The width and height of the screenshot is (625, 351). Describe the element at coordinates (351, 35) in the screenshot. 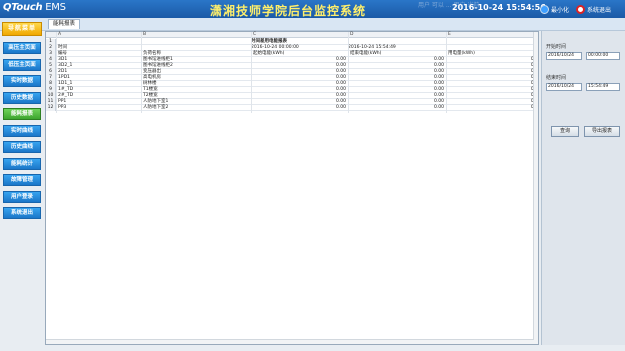

I see `column-header: D` at that location.